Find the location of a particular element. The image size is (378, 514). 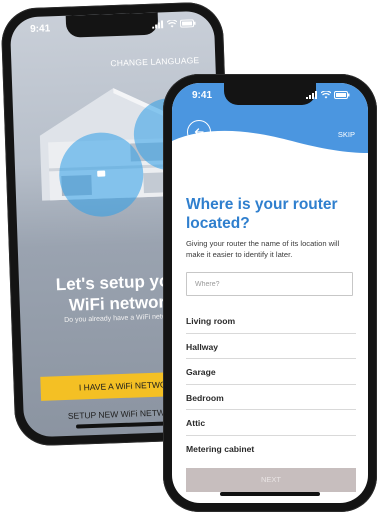

location-search-input is located at coordinates (269, 284).